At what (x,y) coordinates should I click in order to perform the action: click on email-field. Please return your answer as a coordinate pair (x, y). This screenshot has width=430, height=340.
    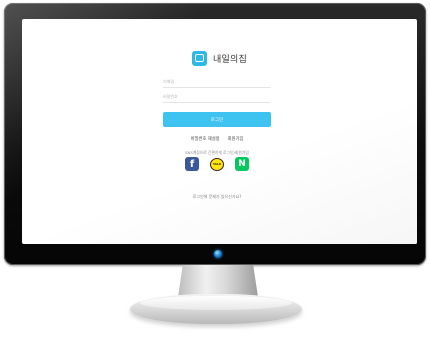
    Looking at the image, I should click on (216, 81).